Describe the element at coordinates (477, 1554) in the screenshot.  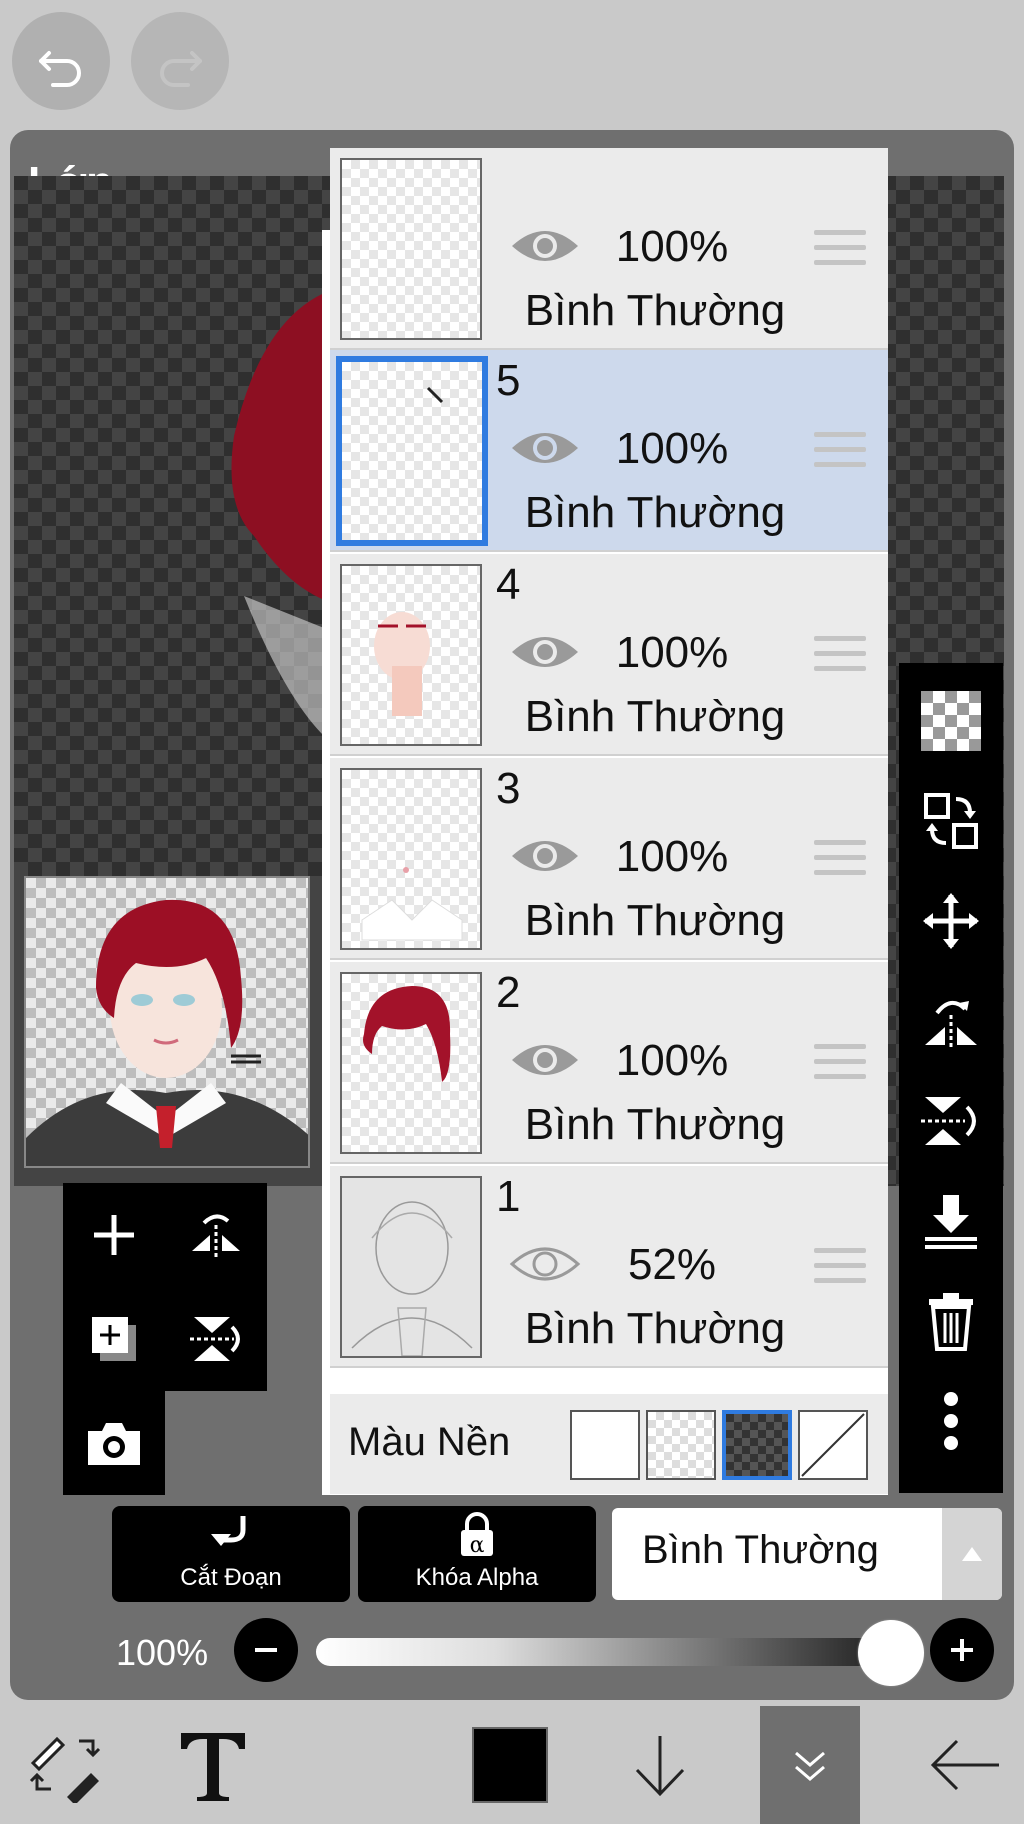
I see `alpha-lock-button: α Khóa Alpha` at that location.